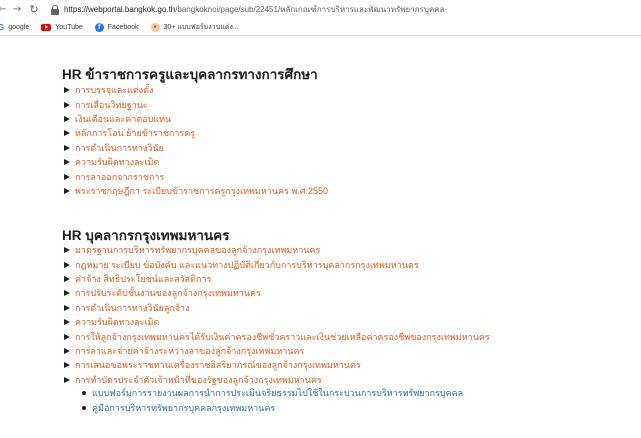 The height and width of the screenshot is (438, 641). What do you see at coordinates (277, 308) in the screenshot?
I see `list-item: การดำเนินการทางวินัยลูกจ้าง` at bounding box center [277, 308].